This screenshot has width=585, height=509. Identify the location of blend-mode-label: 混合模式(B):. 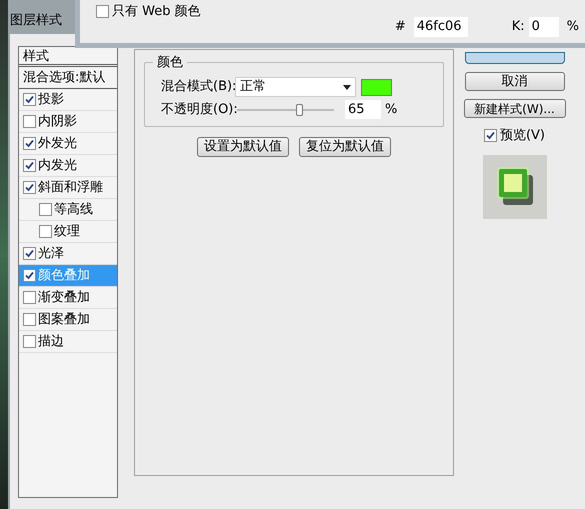
(197, 87).